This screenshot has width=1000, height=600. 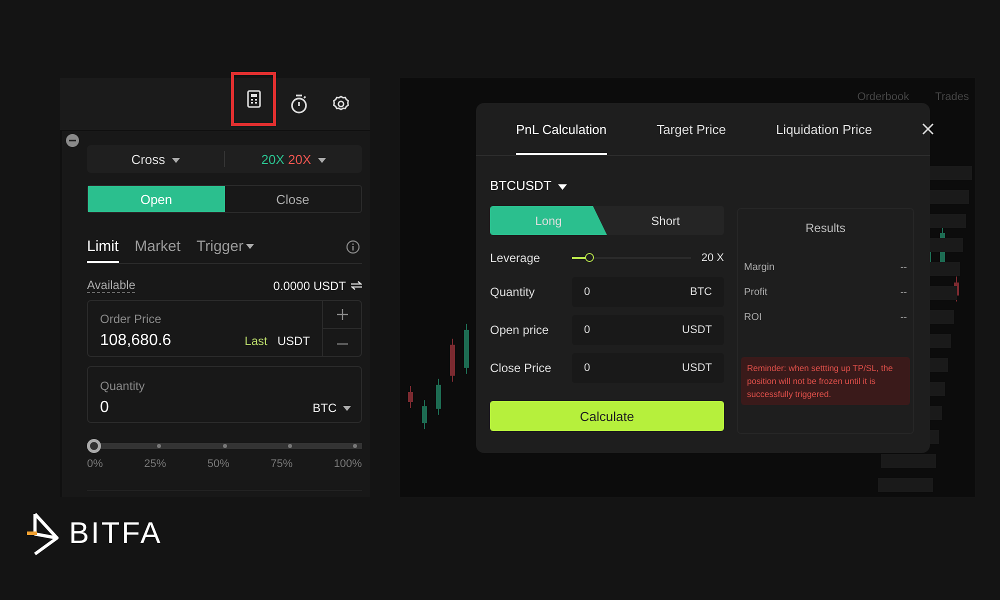 I want to click on calculator-tab: Target Price, so click(x=691, y=129).